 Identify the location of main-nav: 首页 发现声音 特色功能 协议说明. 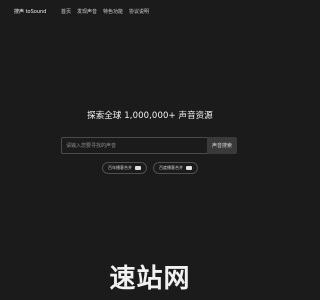
(105, 11).